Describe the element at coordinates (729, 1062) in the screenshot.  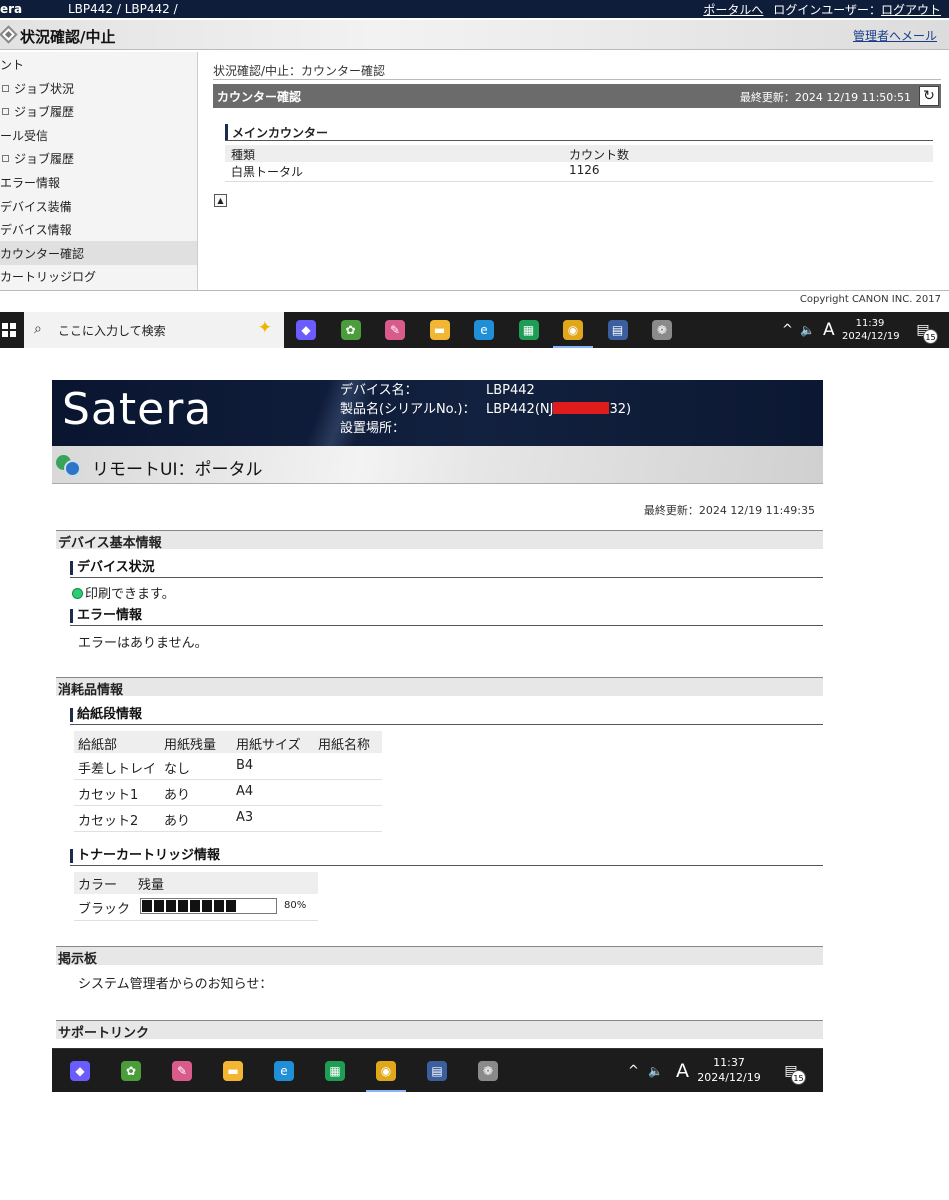
I see `clock-time: 11:37` at that location.